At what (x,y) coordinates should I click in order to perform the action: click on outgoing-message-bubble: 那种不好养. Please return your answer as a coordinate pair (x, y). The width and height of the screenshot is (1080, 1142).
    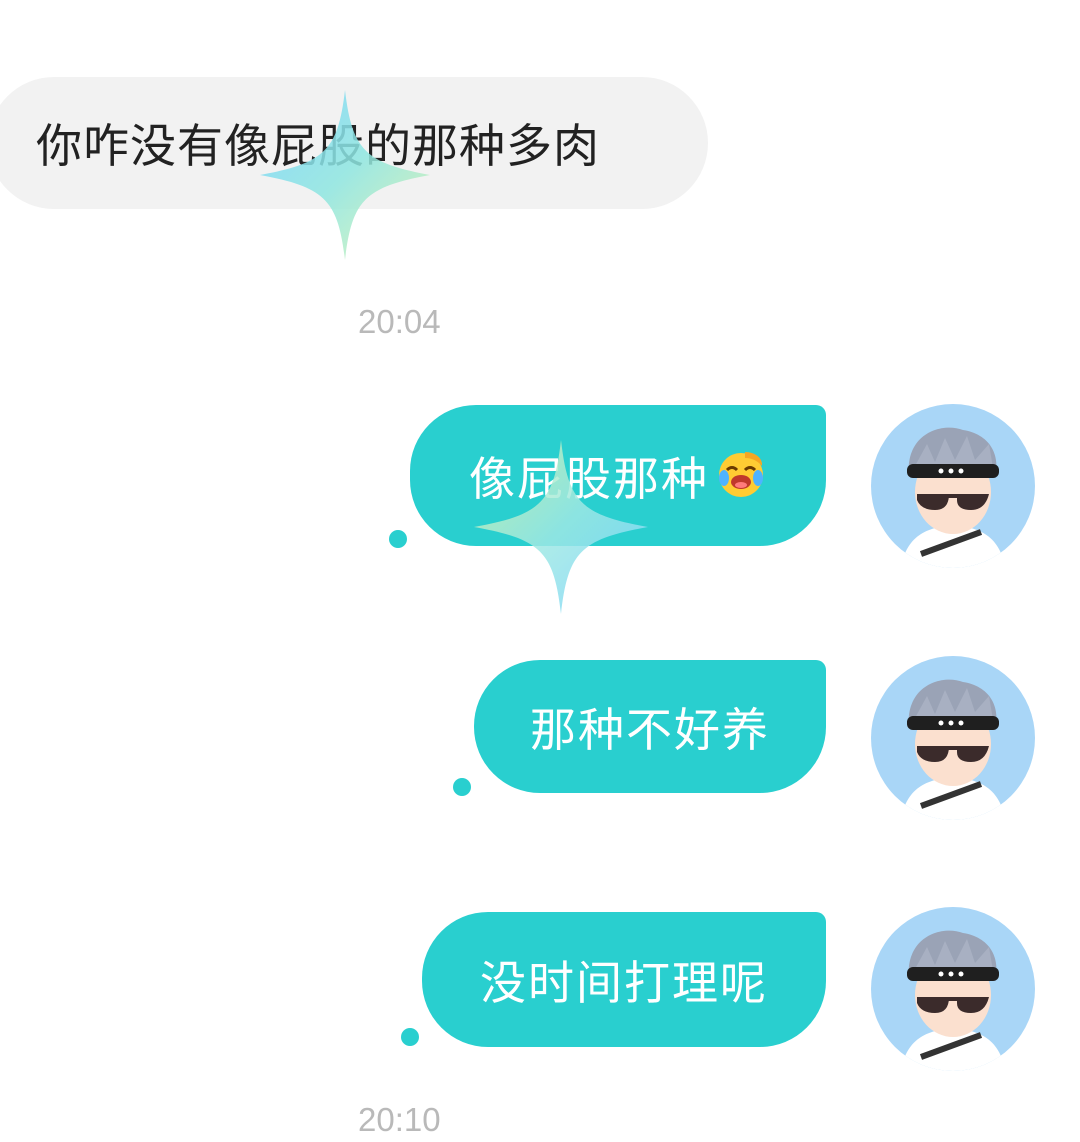
    Looking at the image, I should click on (650, 726).